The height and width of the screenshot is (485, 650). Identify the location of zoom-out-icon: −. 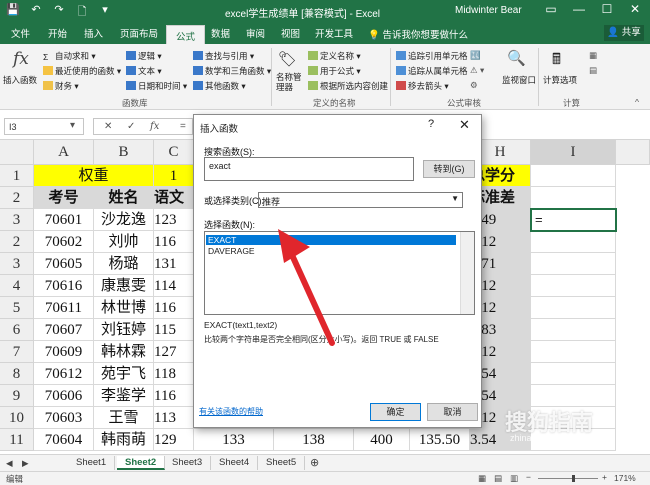
(528, 477).